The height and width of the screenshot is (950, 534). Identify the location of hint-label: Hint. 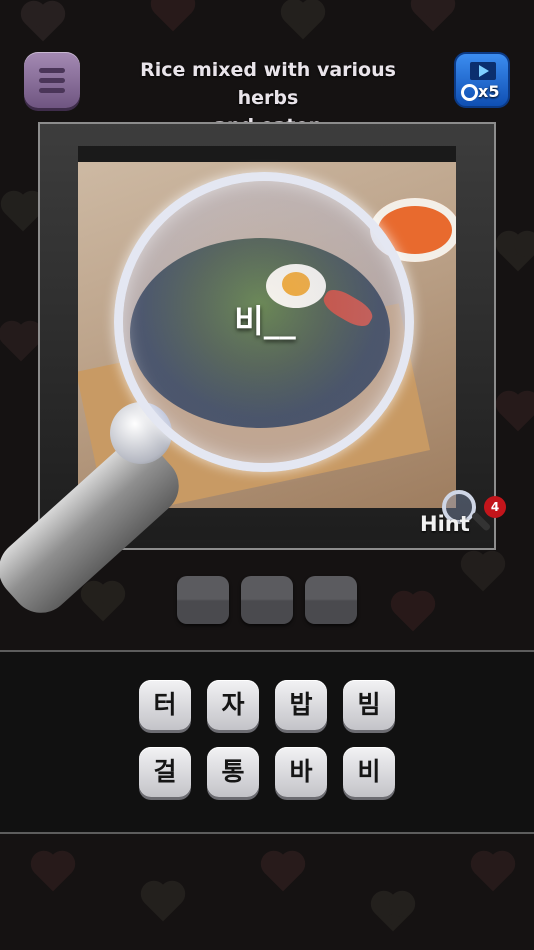
(445, 524).